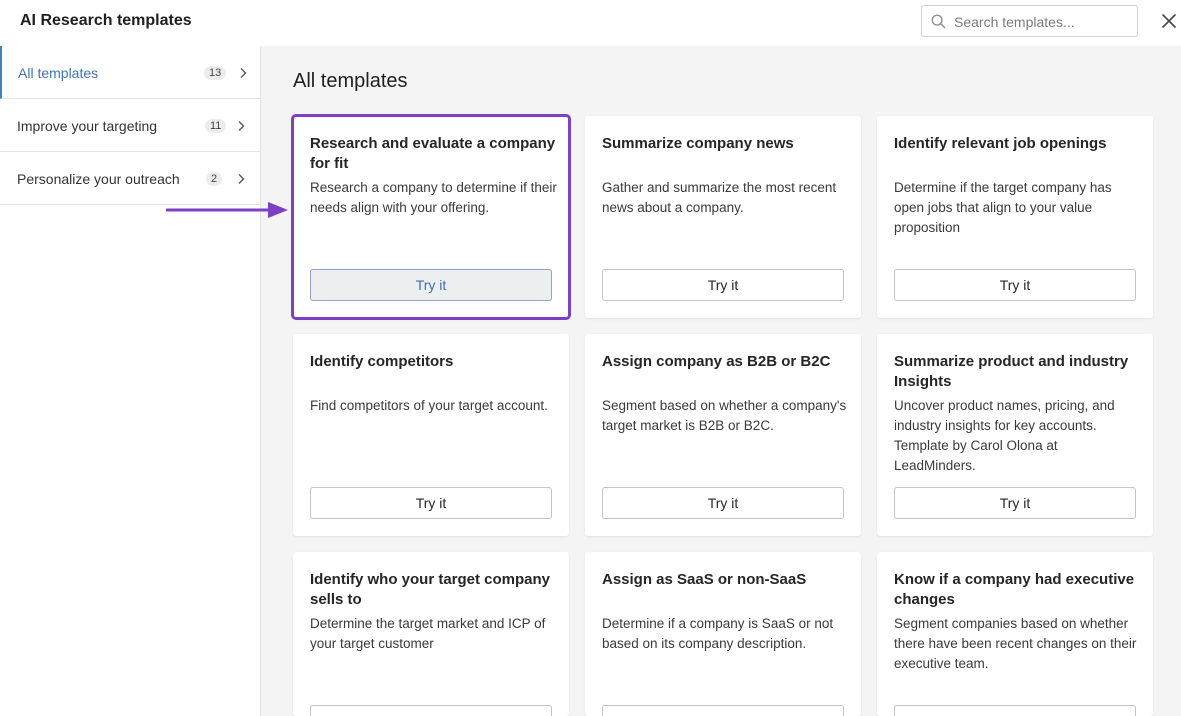  Describe the element at coordinates (938, 21) in the screenshot. I see `search-icon` at that location.